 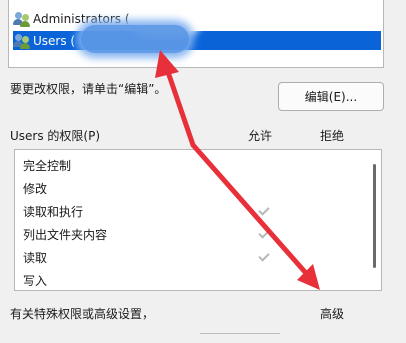 I want to click on permission-label: 写入, so click(x=35, y=280).